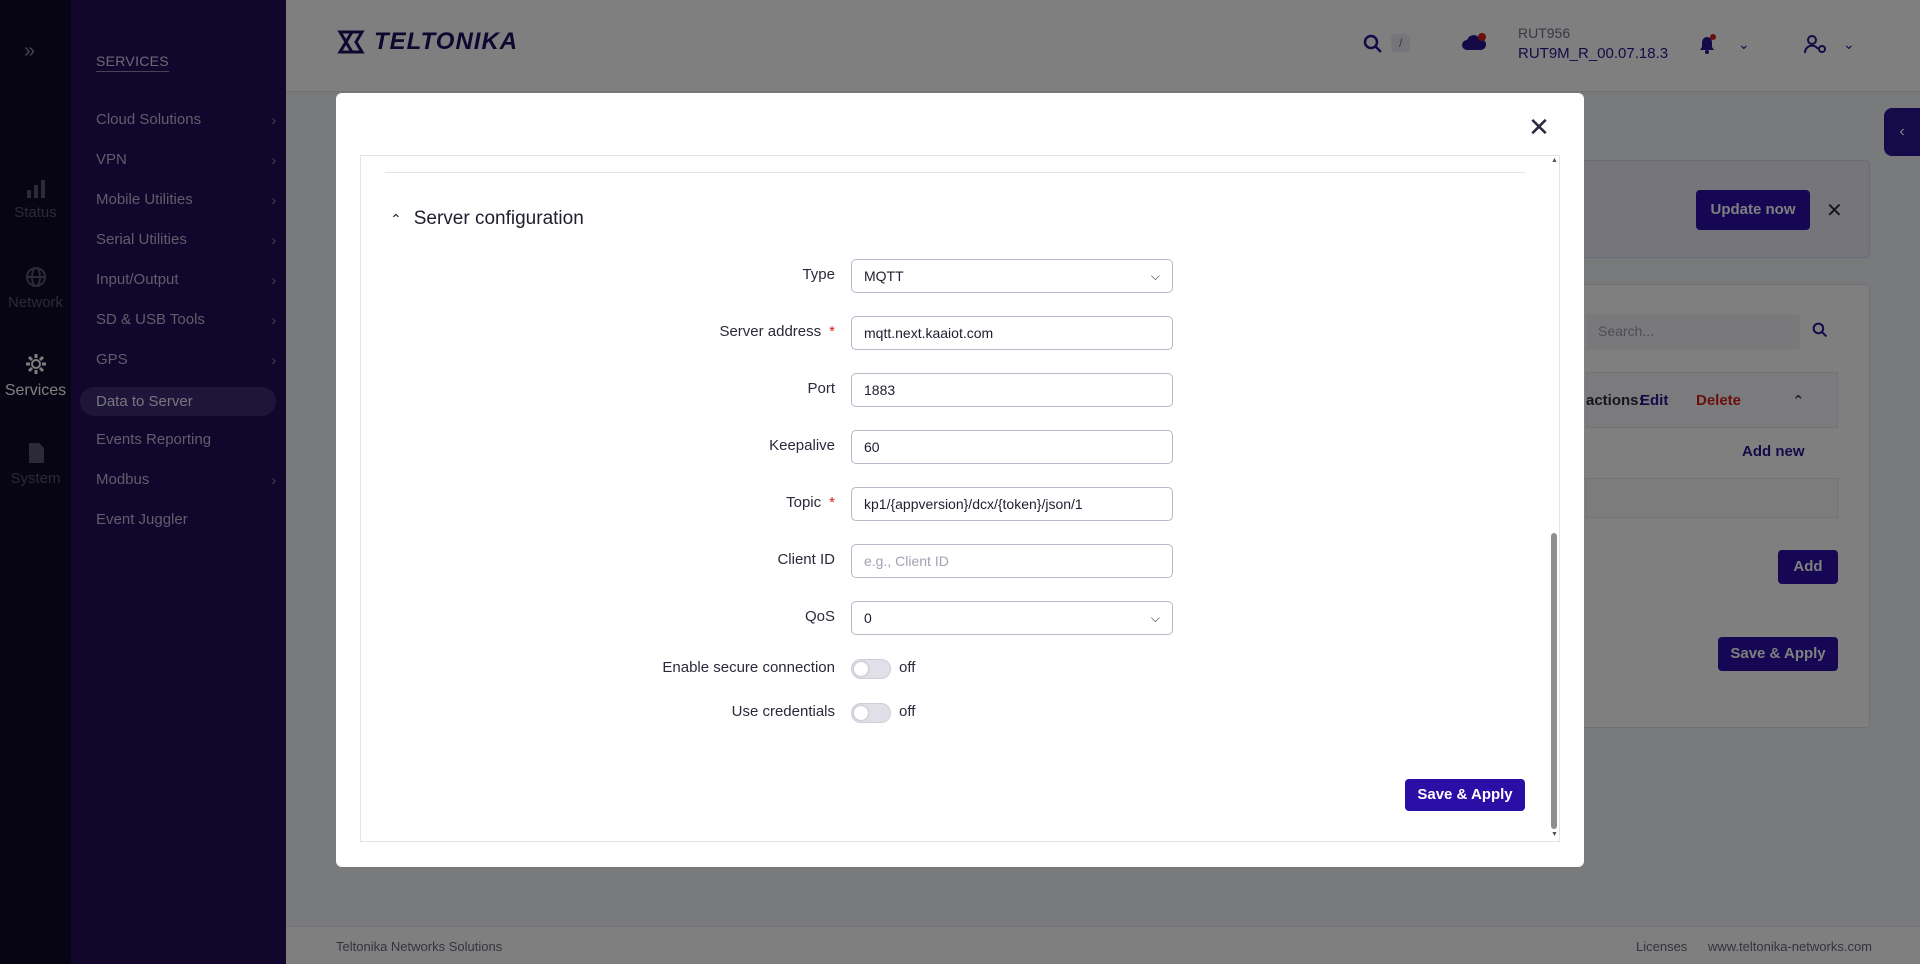 This screenshot has width=1920, height=964. Describe the element at coordinates (1539, 127) in the screenshot. I see `modal-close-icon: ✕` at that location.